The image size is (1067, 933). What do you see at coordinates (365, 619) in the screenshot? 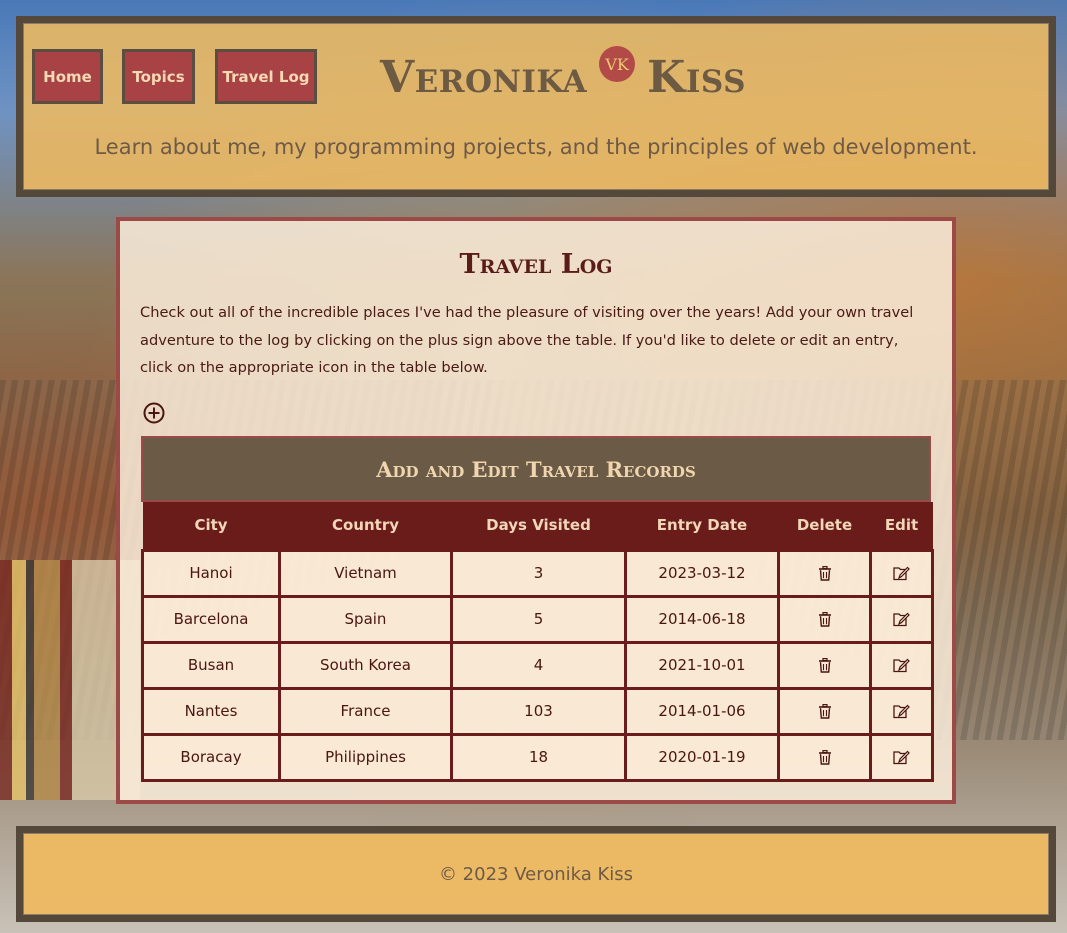
I see `cell-country: Spain` at bounding box center [365, 619].